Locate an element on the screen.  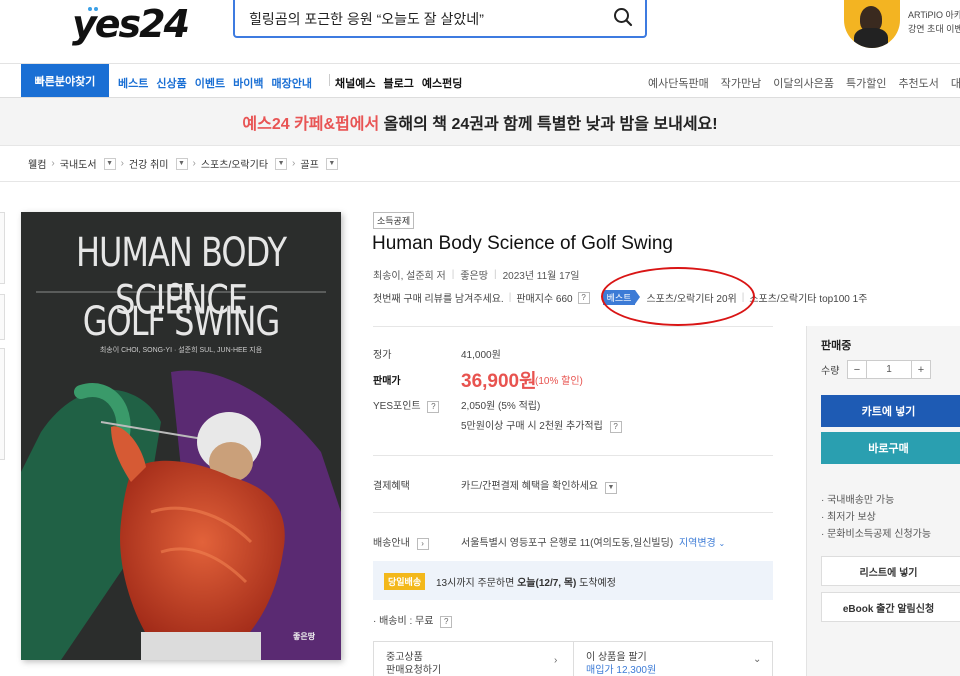
nav-main-menu: 베스트 신상품 이벤트 바이백 매장안내 is located at coordinates (215, 83).